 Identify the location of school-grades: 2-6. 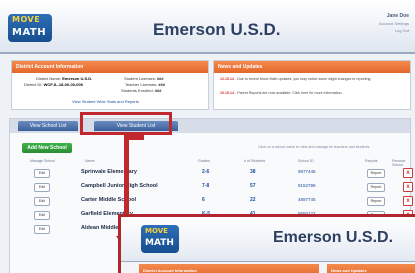
(206, 172).